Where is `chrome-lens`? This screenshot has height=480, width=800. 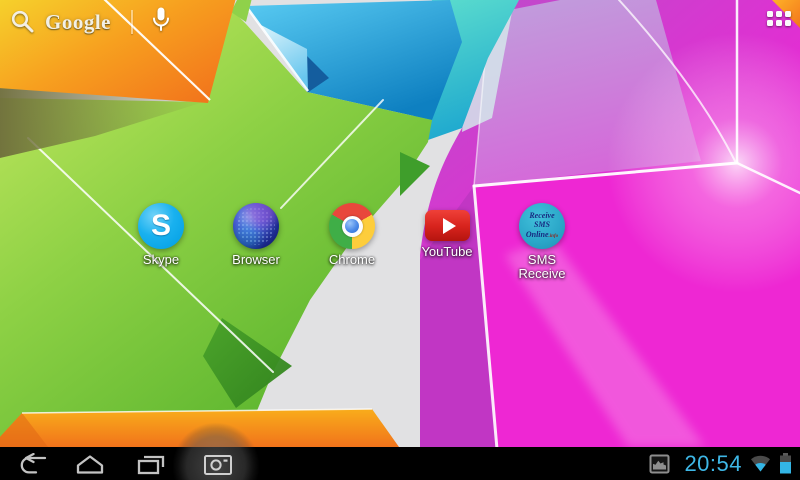
chrome-lens is located at coordinates (352, 226).